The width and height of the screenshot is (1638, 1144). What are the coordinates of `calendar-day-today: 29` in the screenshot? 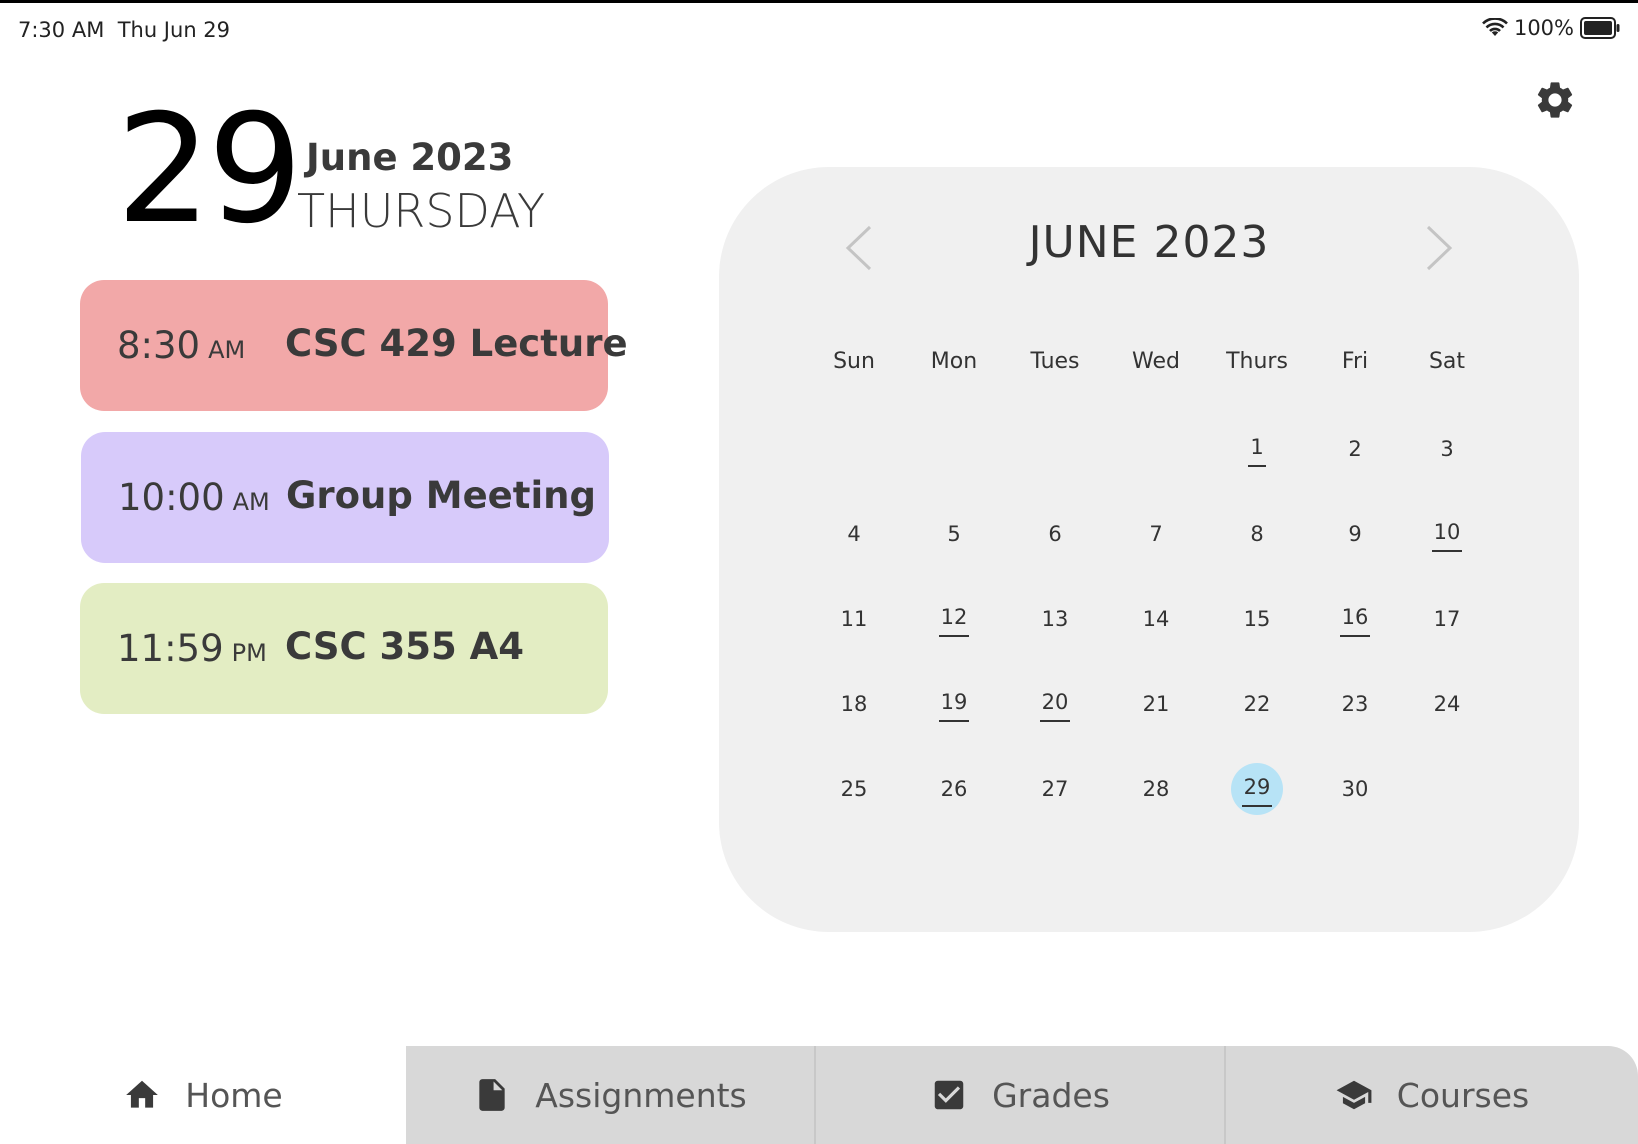 It's located at (1257, 789).